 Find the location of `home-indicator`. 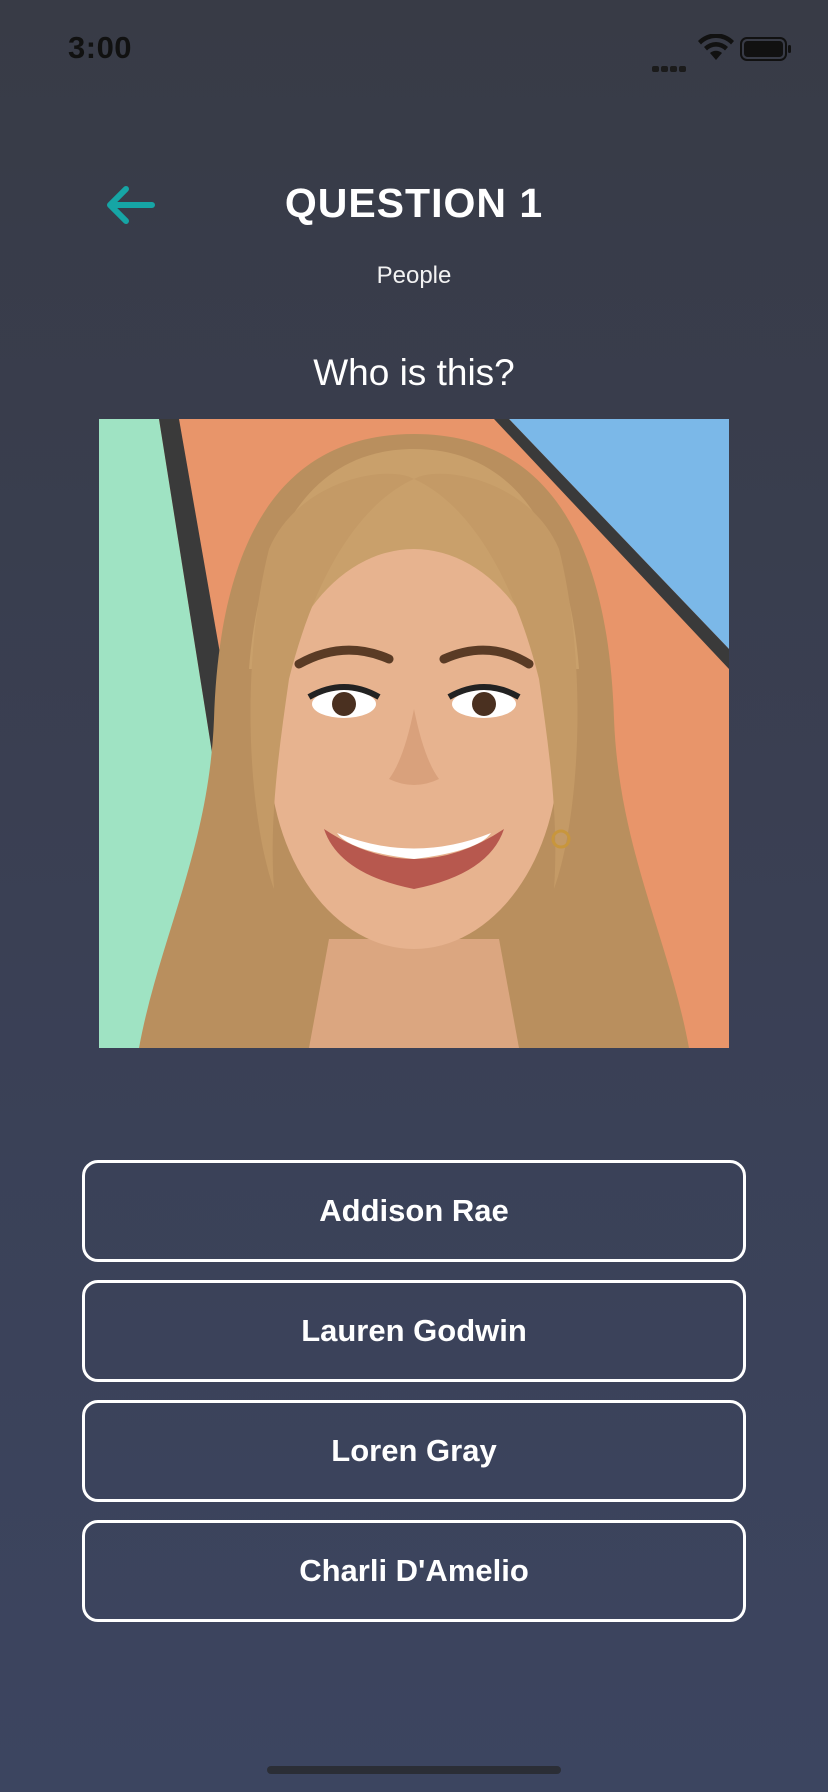

home-indicator is located at coordinates (414, 1770).